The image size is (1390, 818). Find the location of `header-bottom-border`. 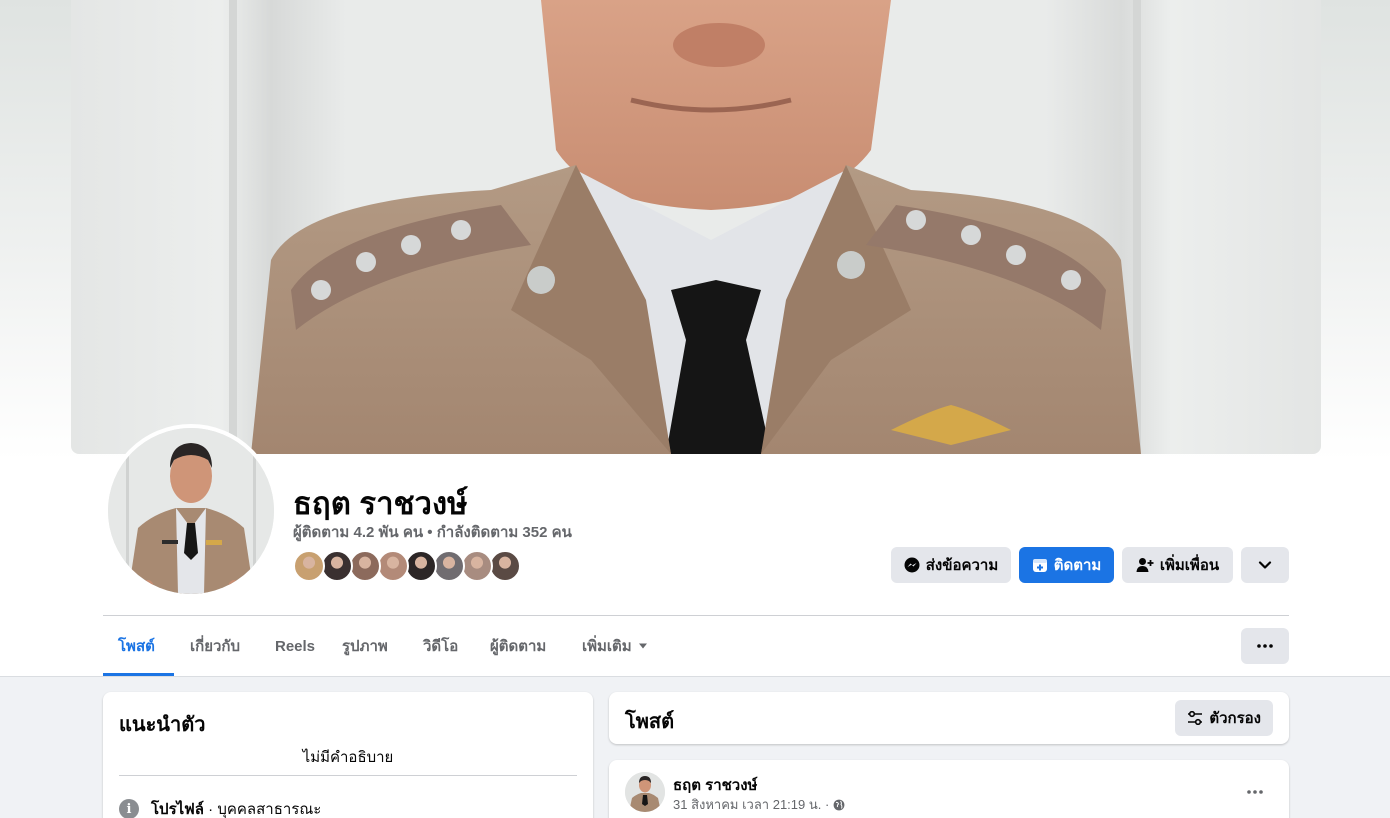

header-bottom-border is located at coordinates (695, 676).